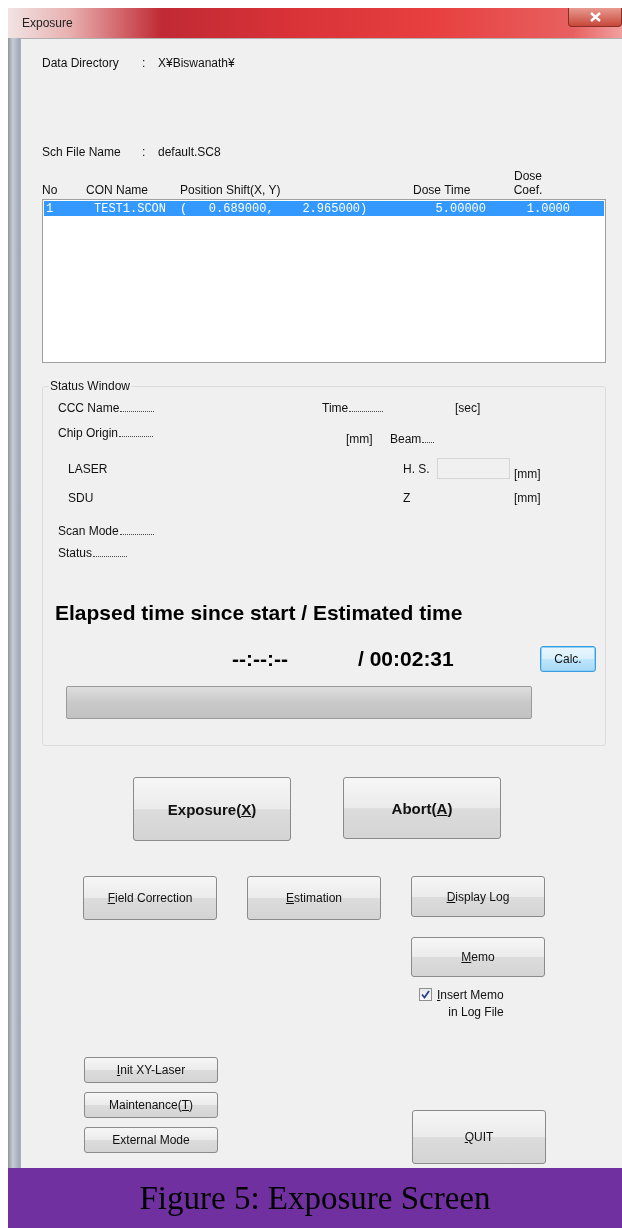 Image resolution: width=622 pixels, height=1228 pixels. What do you see at coordinates (468, 408) in the screenshot?
I see `unit-label: [sec]` at bounding box center [468, 408].